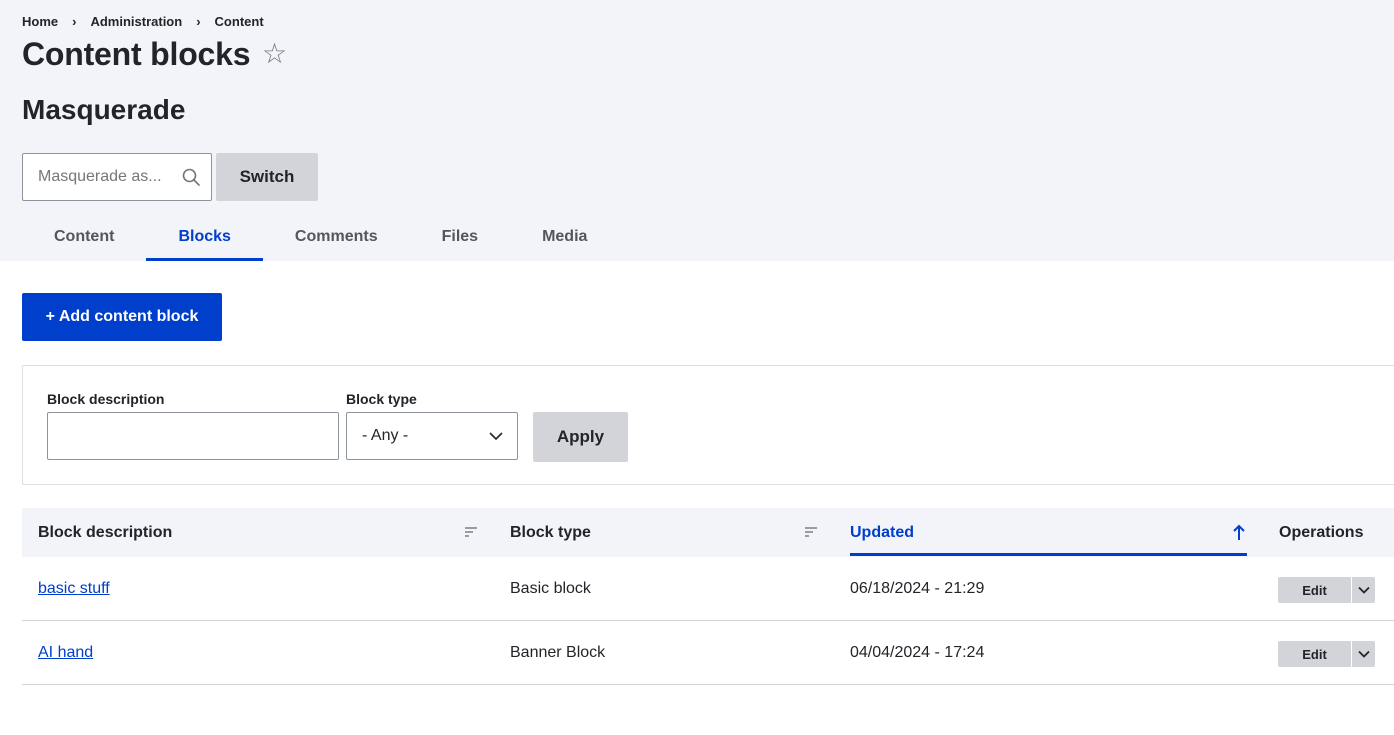 This screenshot has width=1394, height=735. What do you see at coordinates (550, 588) in the screenshot?
I see `cell-block-type: Basic block` at bounding box center [550, 588].